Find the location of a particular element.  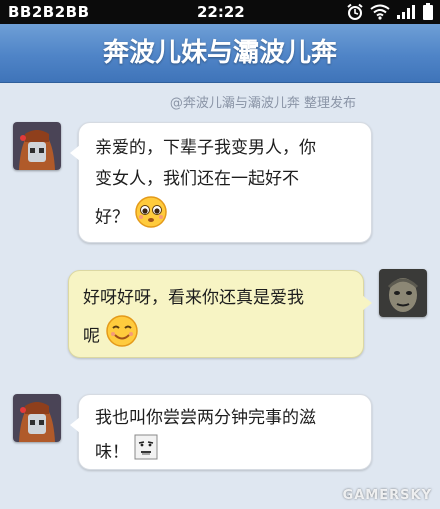

watermark-logo: GAMERSKY is located at coordinates (387, 495).